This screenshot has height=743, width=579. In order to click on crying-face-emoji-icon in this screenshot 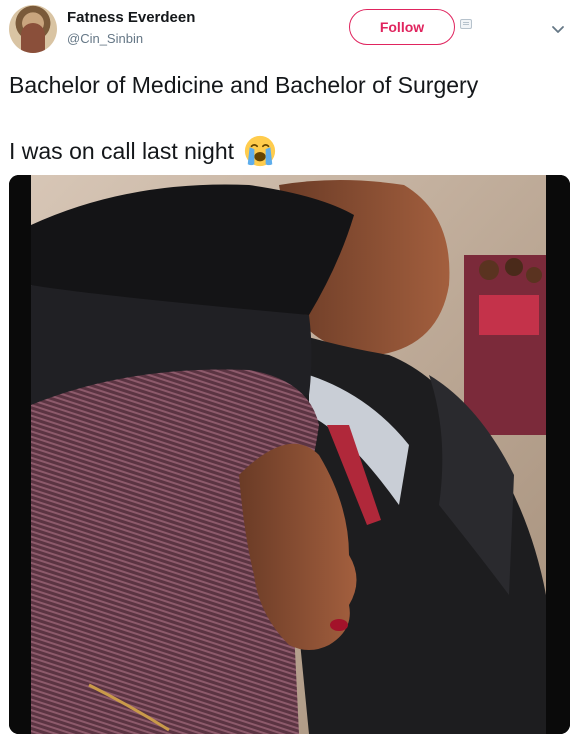, I will do `click(260, 151)`.